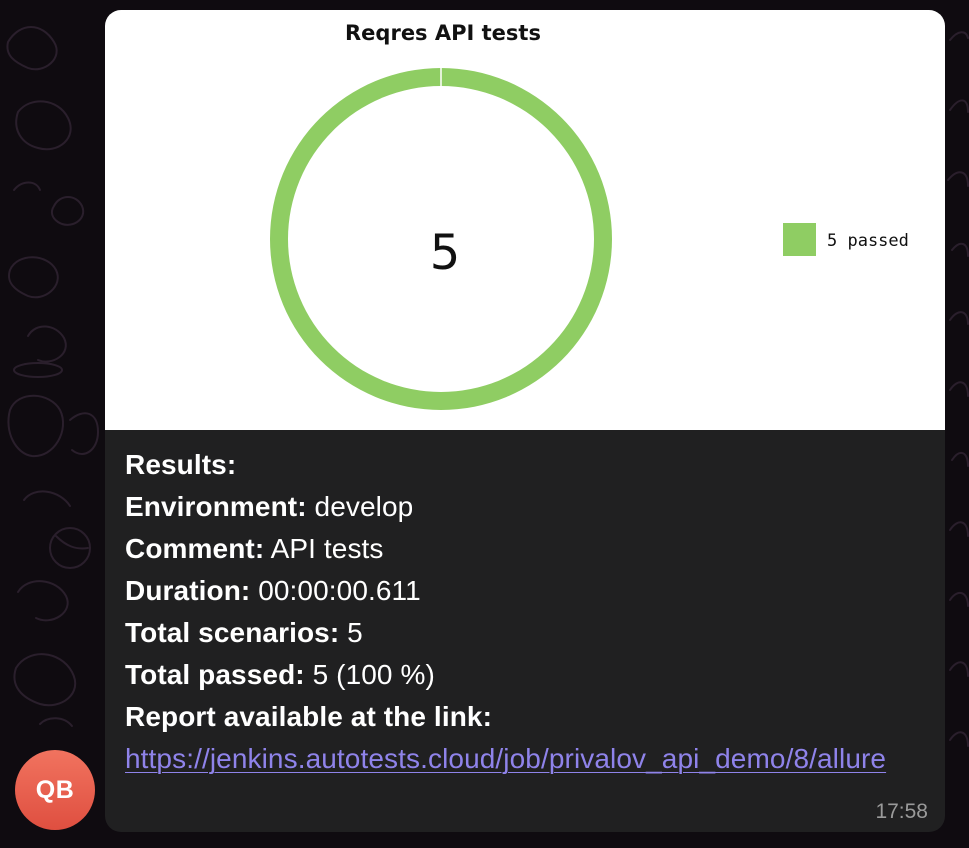 The width and height of the screenshot is (969, 848). Describe the element at coordinates (525, 507) in the screenshot. I see `environment-line: Environment: develop` at that location.